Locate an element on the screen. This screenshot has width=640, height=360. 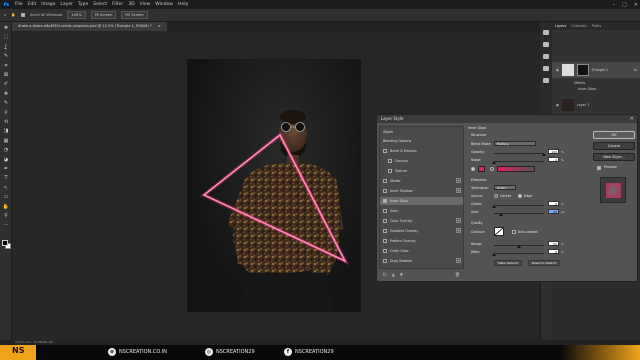
tab-paths: Paths is located at coordinates (596, 26).